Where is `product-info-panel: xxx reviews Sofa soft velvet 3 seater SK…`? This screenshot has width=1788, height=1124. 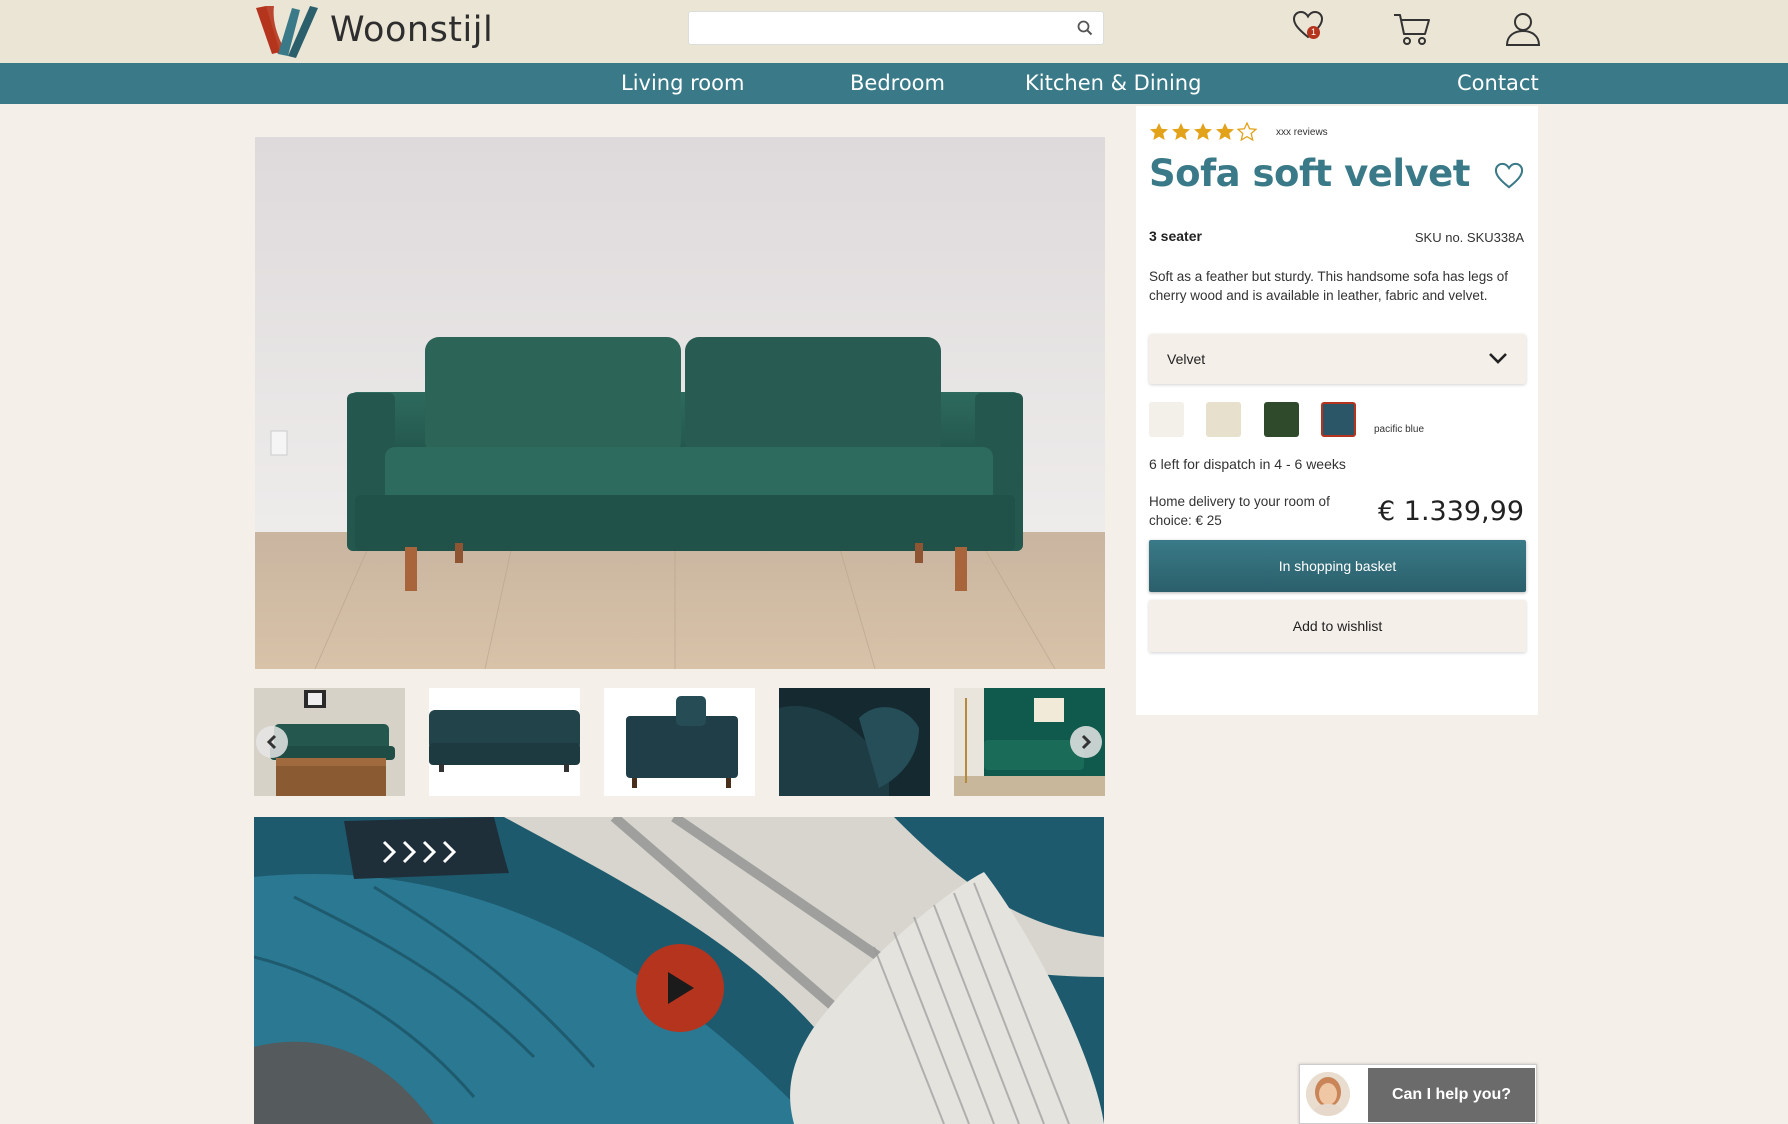 product-info-panel: xxx reviews Sofa soft velvet 3 seater SK… is located at coordinates (1337, 410).